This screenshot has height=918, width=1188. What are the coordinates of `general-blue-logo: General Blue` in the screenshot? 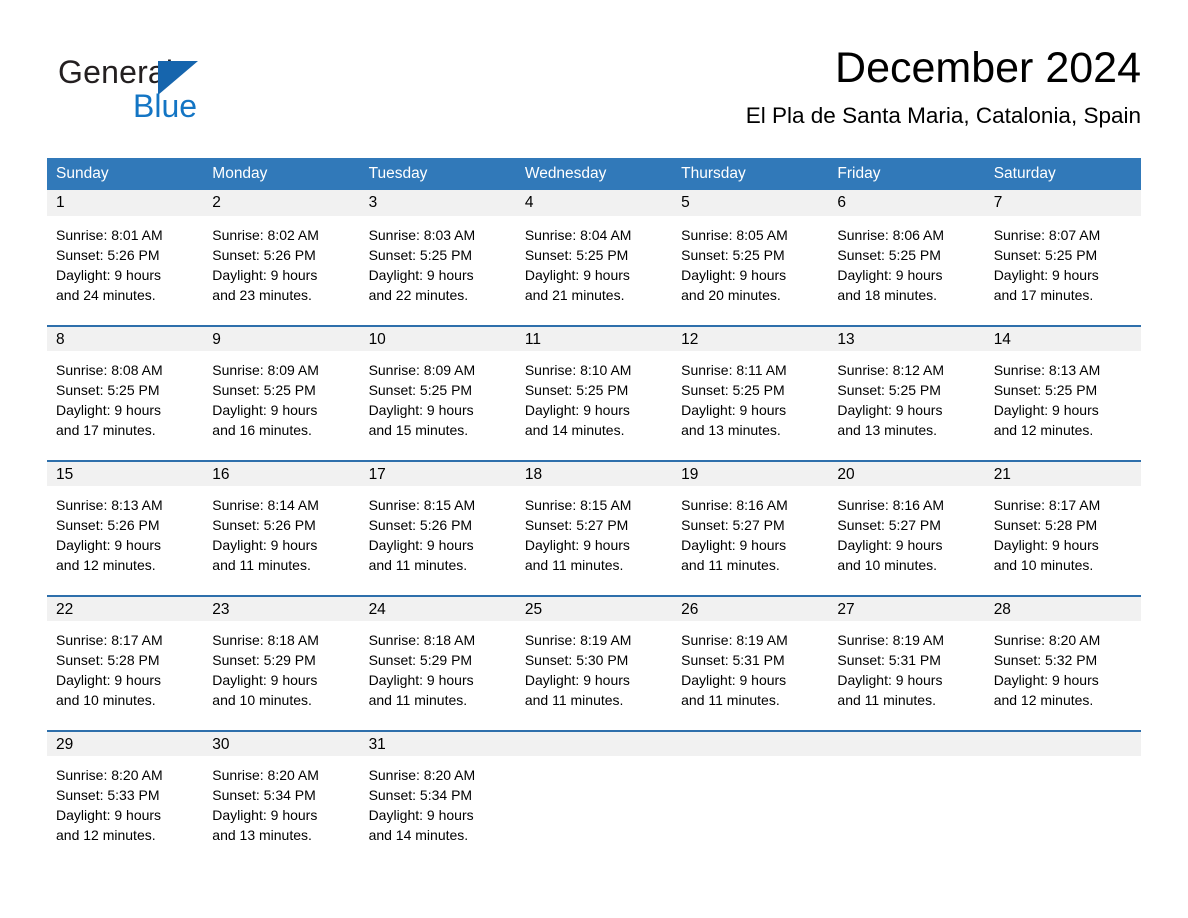 It's located at (158, 91).